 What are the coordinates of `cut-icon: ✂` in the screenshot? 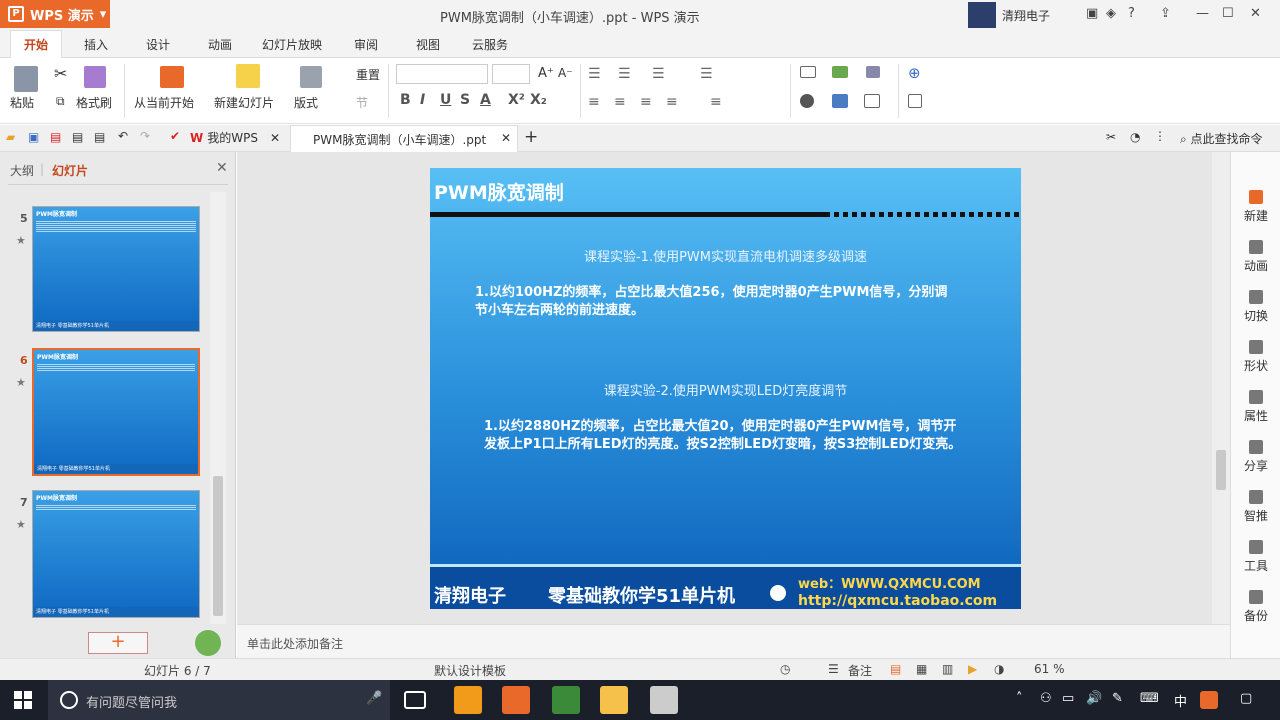 It's located at (60, 73).